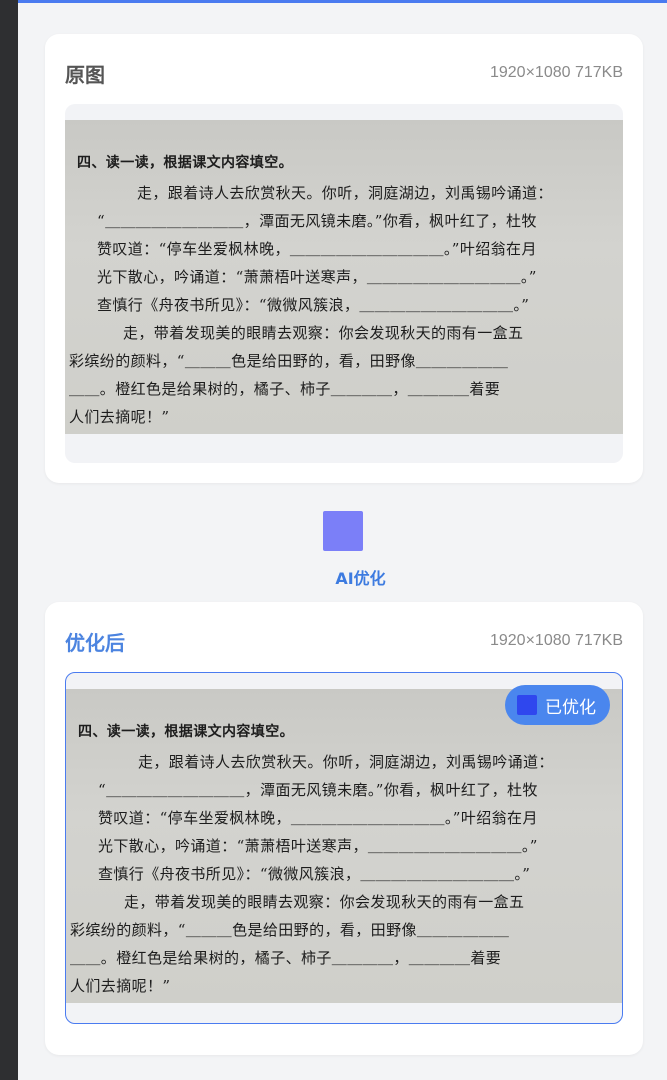 Image resolution: width=667 pixels, height=1080 pixels. I want to click on optimized-check-icon, so click(527, 705).